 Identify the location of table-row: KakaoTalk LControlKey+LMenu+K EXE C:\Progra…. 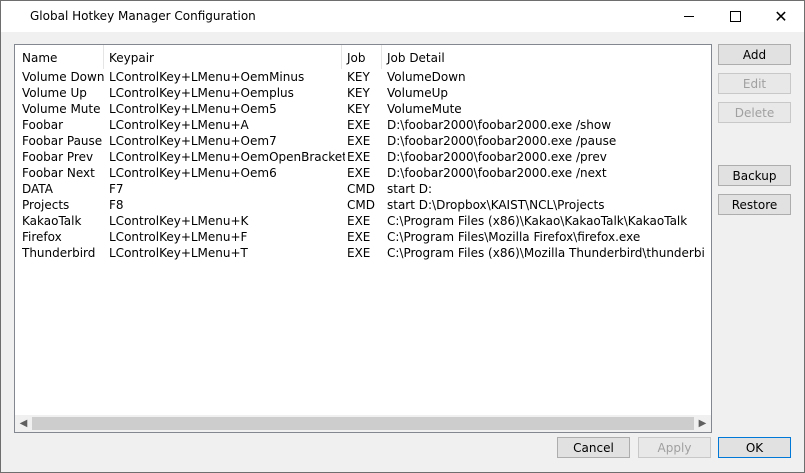
(363, 221).